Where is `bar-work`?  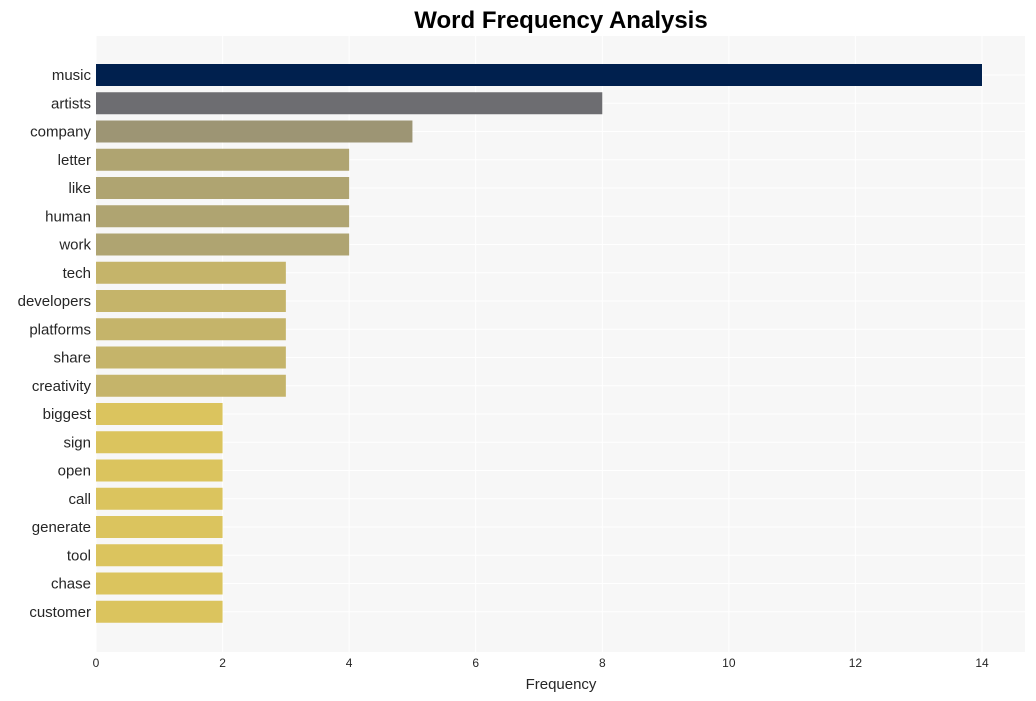 bar-work is located at coordinates (223, 244).